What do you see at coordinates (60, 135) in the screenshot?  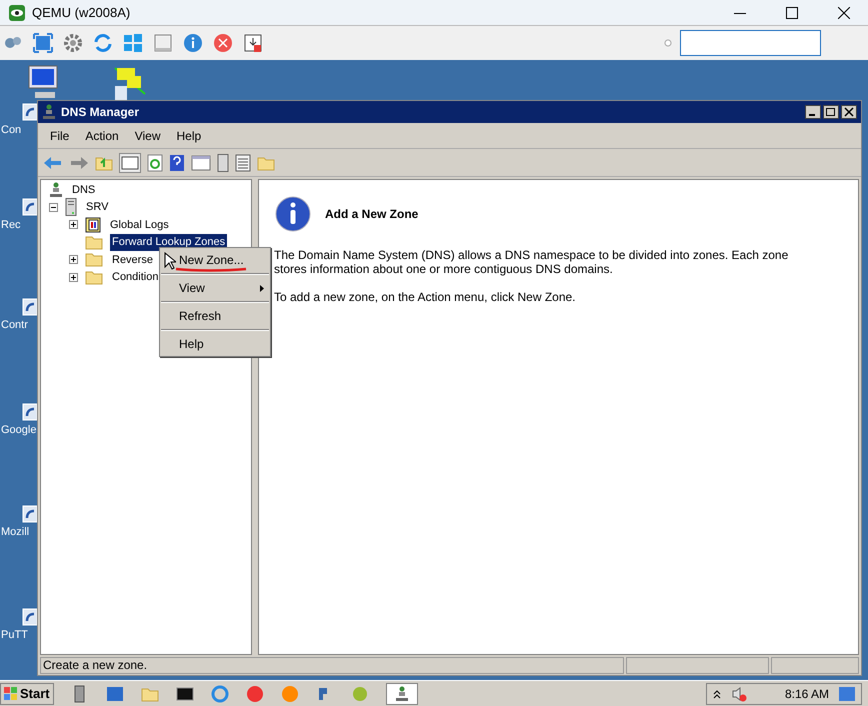 I see `menu-item: File` at bounding box center [60, 135].